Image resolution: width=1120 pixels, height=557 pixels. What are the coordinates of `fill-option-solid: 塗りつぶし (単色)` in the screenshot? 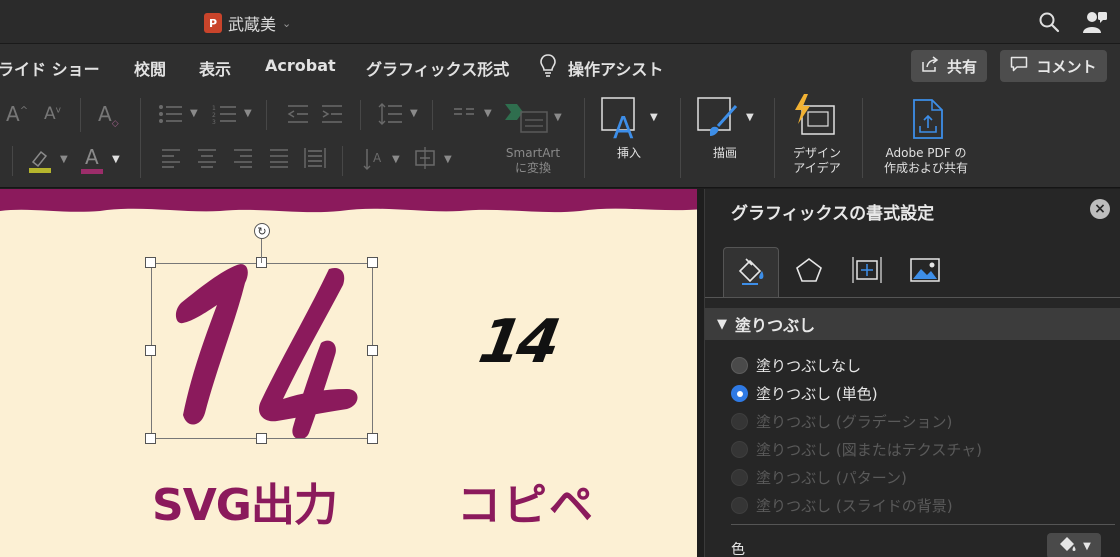 It's located at (804, 393).